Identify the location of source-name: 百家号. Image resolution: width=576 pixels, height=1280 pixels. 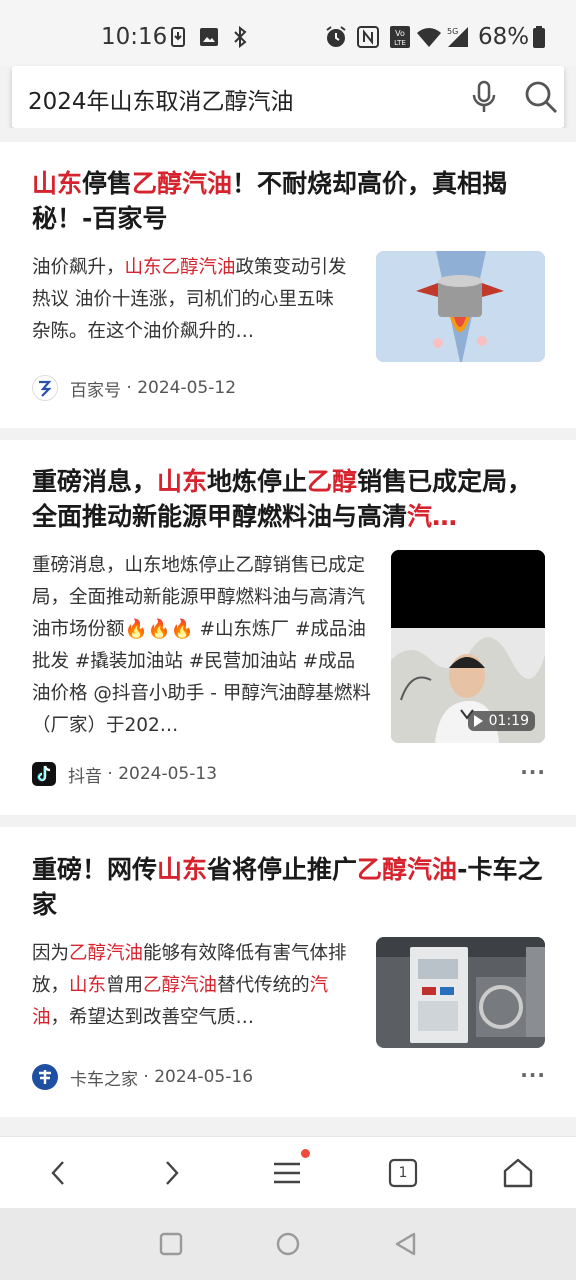
(95, 390).